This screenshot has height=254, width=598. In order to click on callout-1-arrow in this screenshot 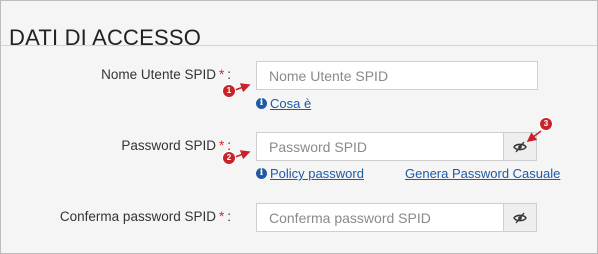, I will do `click(242, 88)`.